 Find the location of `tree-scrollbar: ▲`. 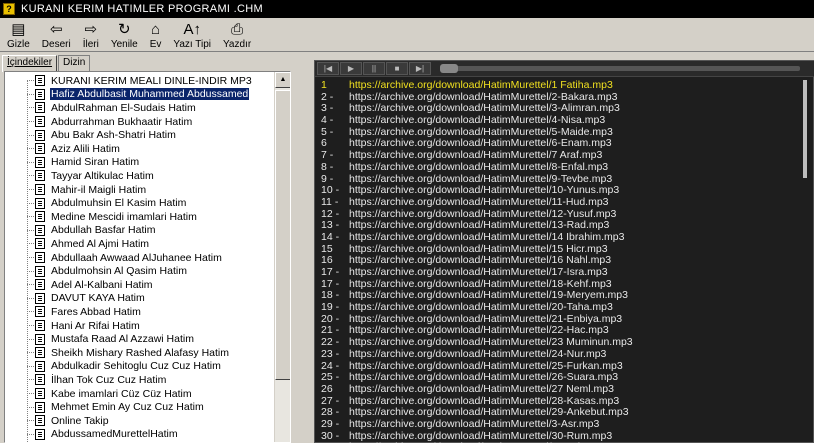

tree-scrollbar: ▲ is located at coordinates (282, 257).